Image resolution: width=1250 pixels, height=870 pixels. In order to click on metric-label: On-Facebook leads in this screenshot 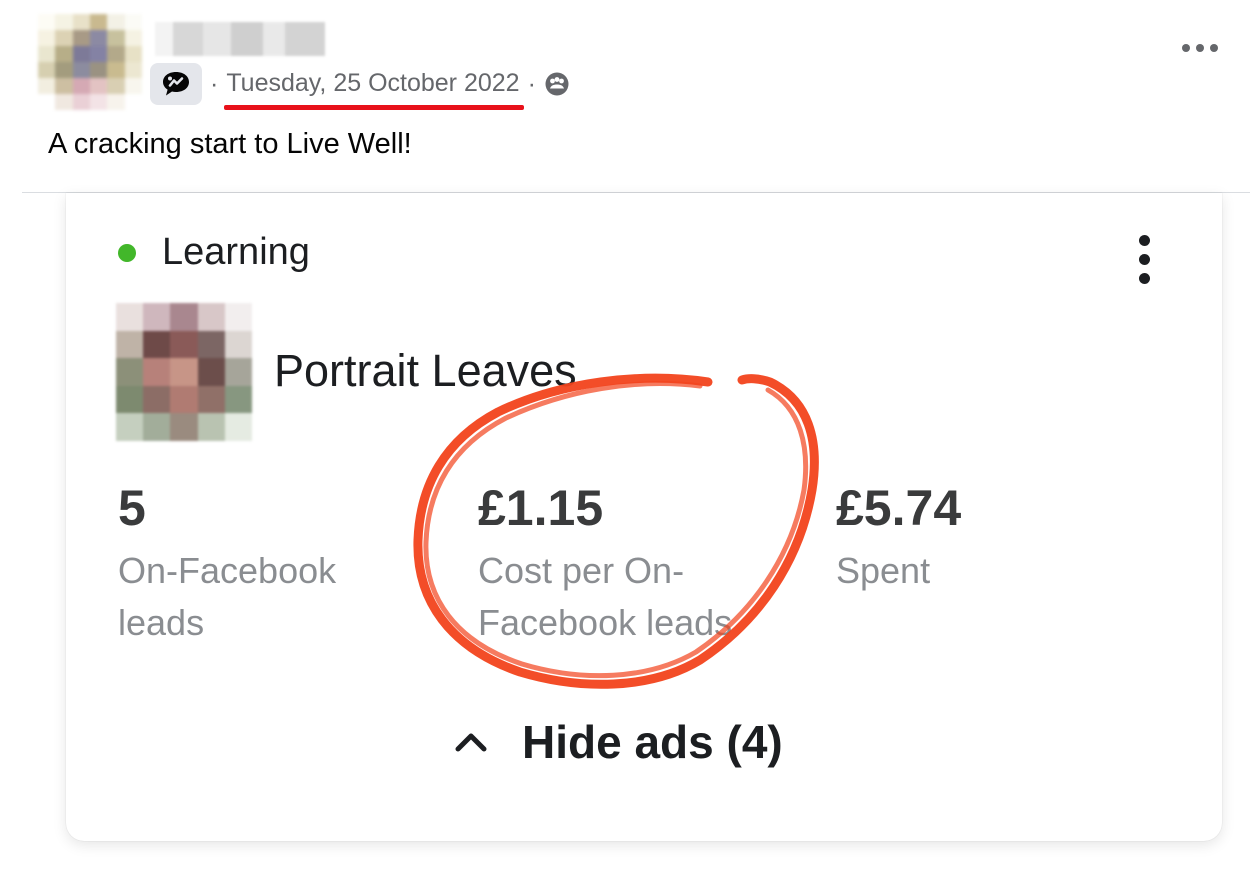, I will do `click(227, 596)`.